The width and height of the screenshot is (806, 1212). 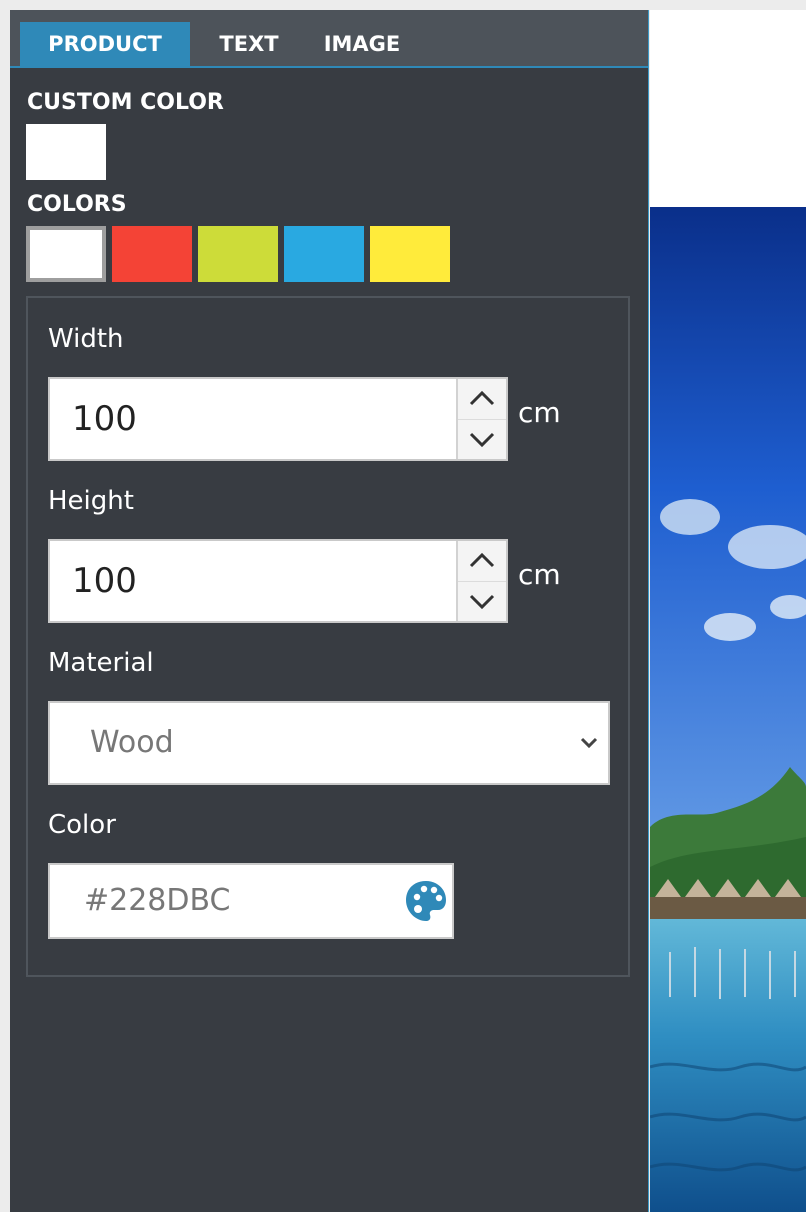 I want to click on height-decrement-button, so click(x=482, y=601).